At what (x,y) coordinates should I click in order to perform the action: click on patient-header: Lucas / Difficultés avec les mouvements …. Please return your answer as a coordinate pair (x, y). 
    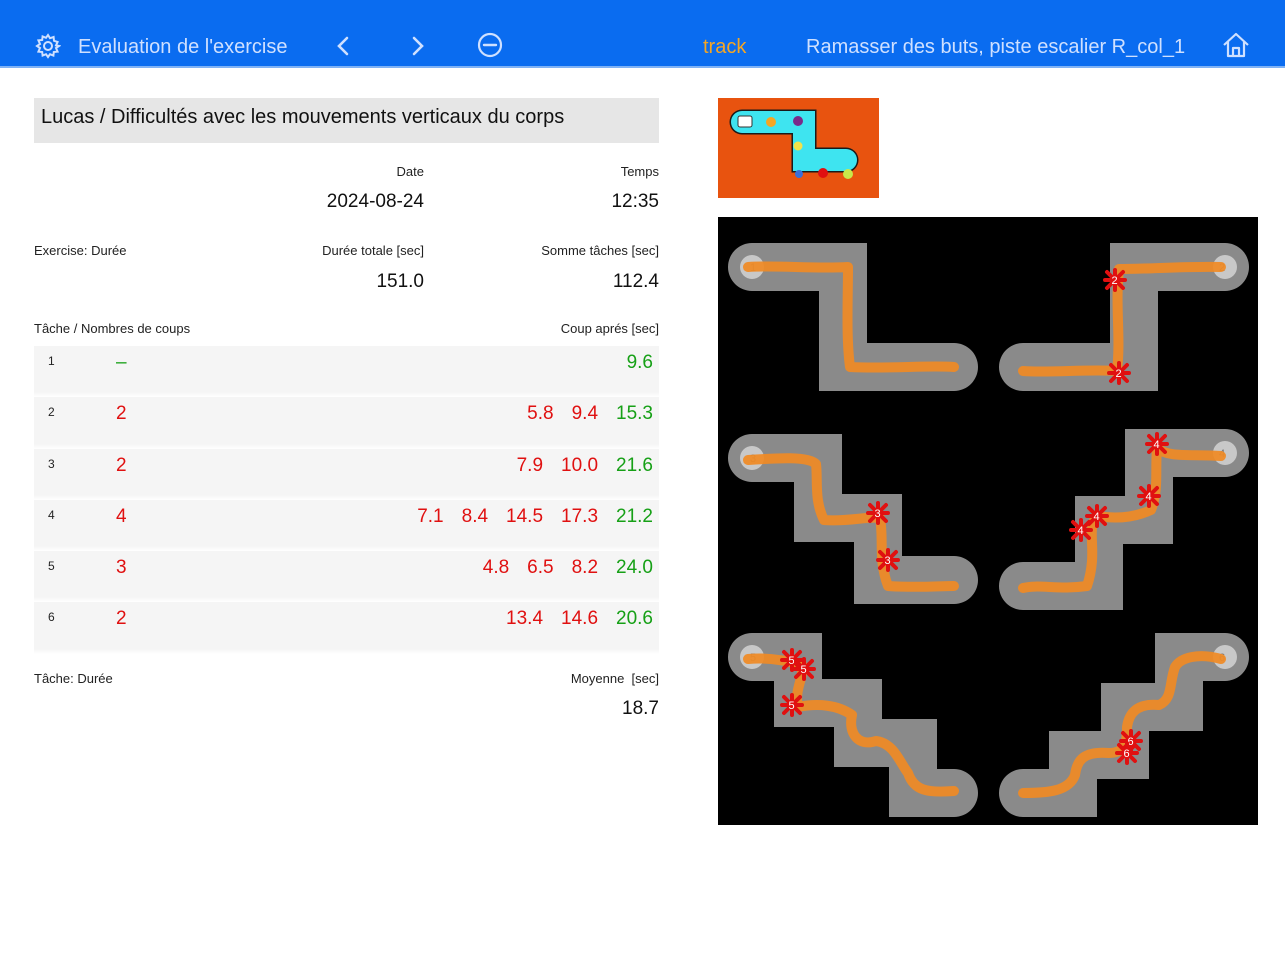
    Looking at the image, I should click on (346, 120).